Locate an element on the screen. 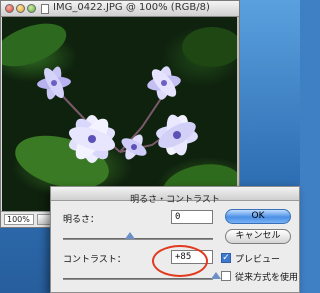 This screenshot has width=320, height=293. preview-checkbox: ✓ is located at coordinates (226, 258).